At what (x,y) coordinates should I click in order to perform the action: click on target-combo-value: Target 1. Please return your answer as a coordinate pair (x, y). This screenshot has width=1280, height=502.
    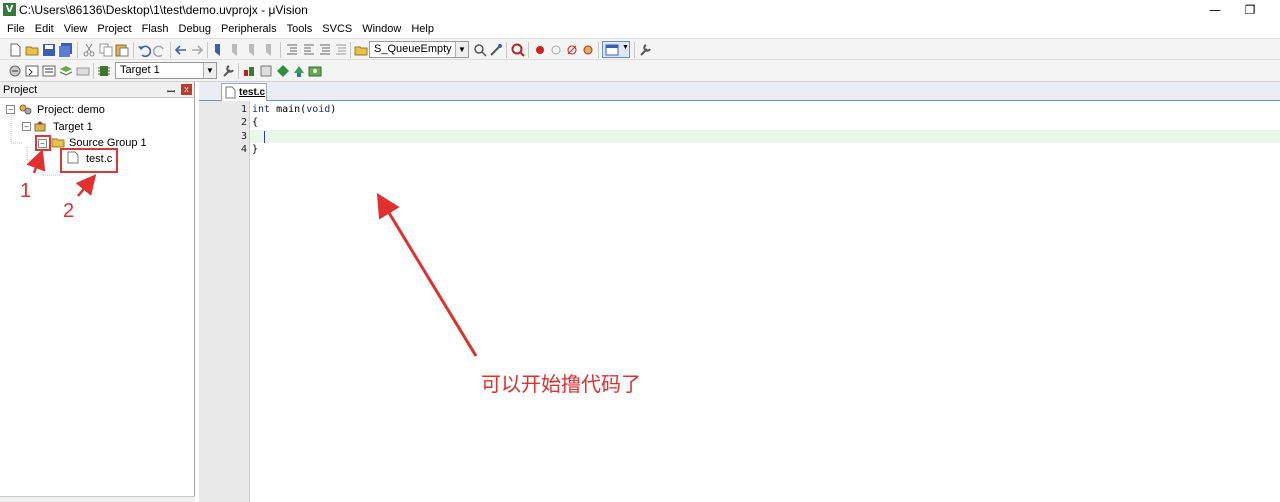
    Looking at the image, I should click on (140, 70).